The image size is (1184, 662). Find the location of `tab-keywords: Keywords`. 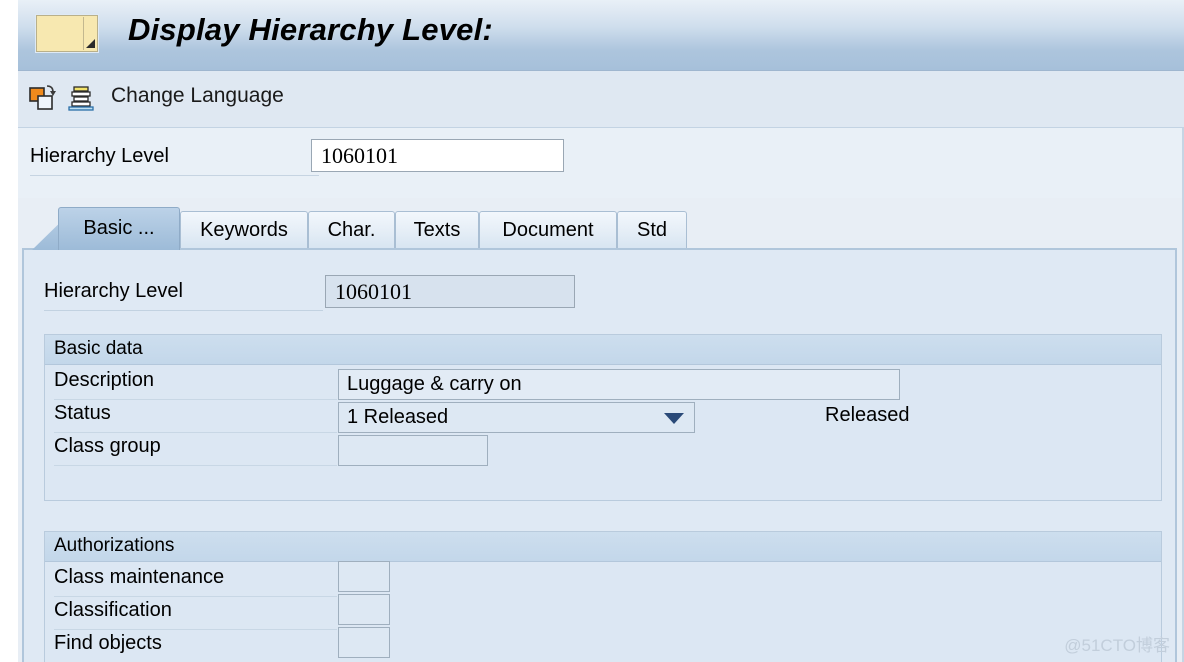

tab-keywords: Keywords is located at coordinates (244, 230).